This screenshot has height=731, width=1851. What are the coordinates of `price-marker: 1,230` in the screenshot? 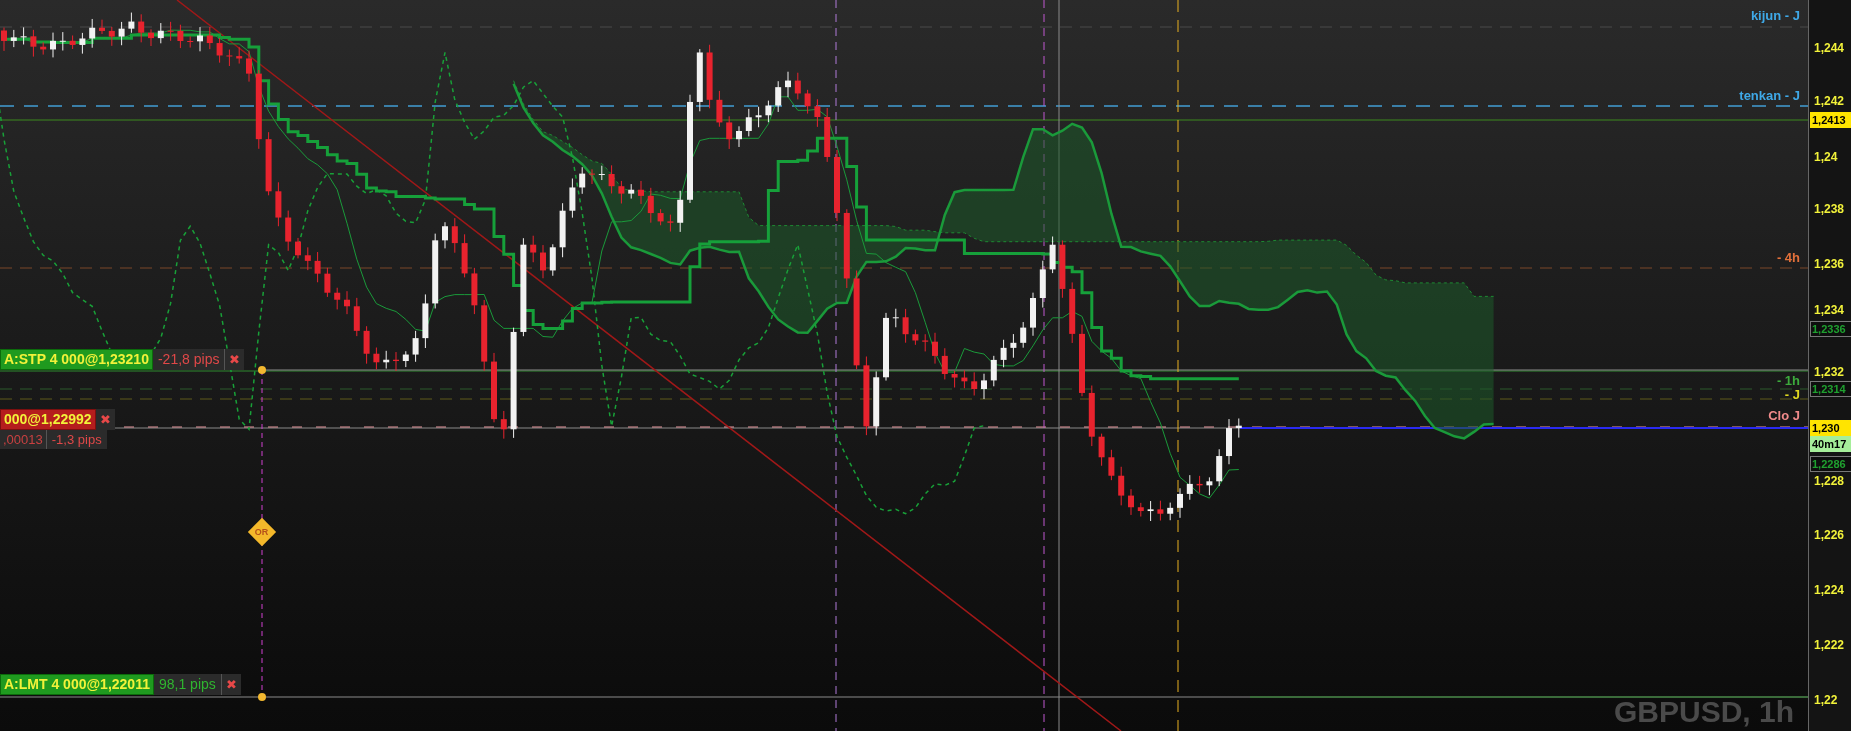 It's located at (1830, 428).